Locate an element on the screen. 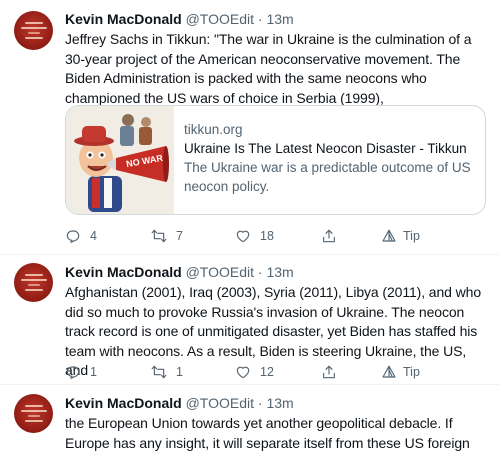 The width and height of the screenshot is (500, 457). reply-button: 4 is located at coordinates (81, 236).